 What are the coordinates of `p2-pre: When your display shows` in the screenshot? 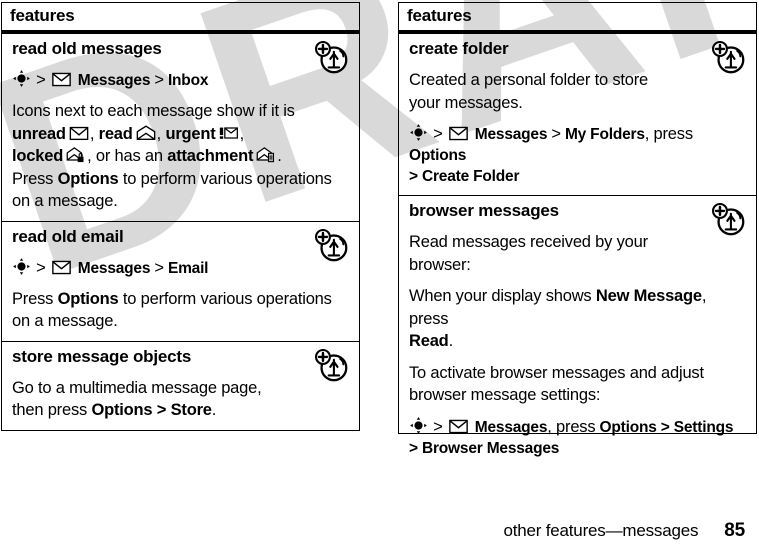 It's located at (500, 296).